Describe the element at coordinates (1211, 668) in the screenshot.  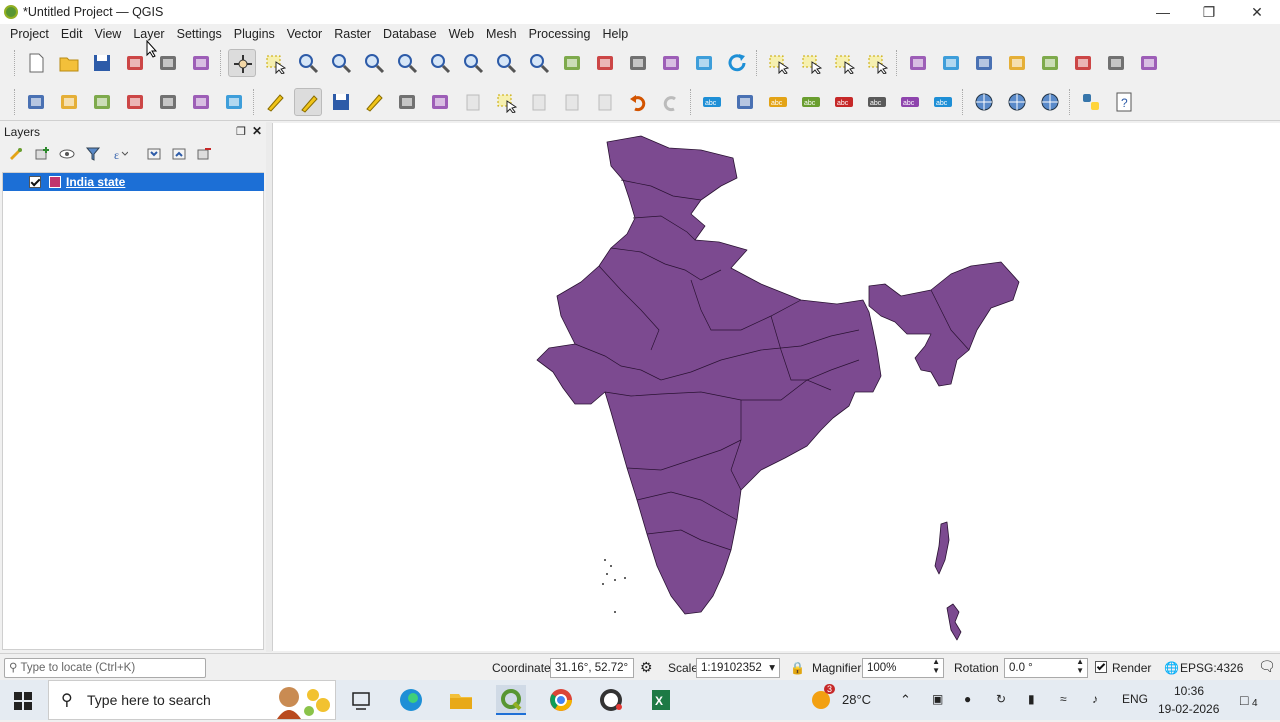
I see `crs-button: EPSG:4326` at that location.